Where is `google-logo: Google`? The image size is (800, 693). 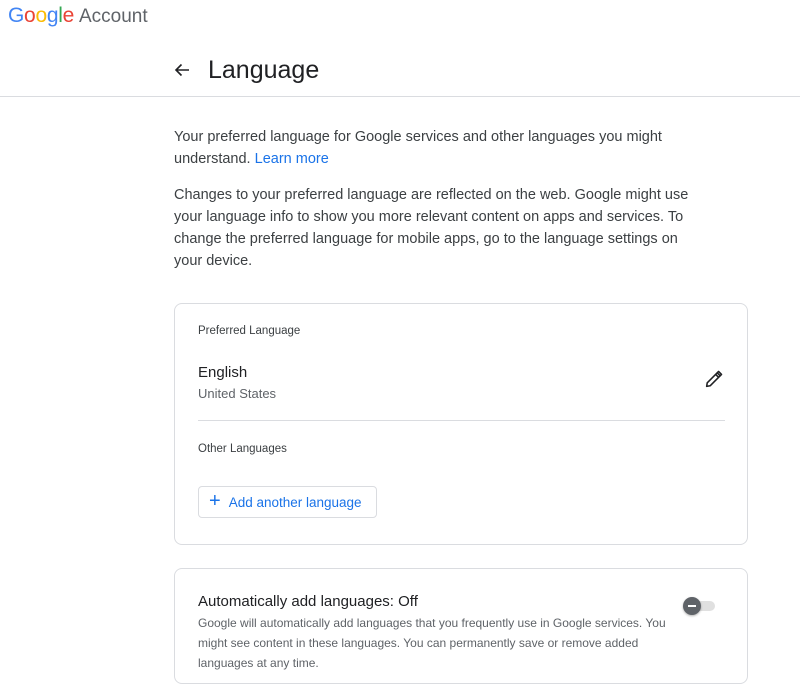
google-logo: Google is located at coordinates (41, 16).